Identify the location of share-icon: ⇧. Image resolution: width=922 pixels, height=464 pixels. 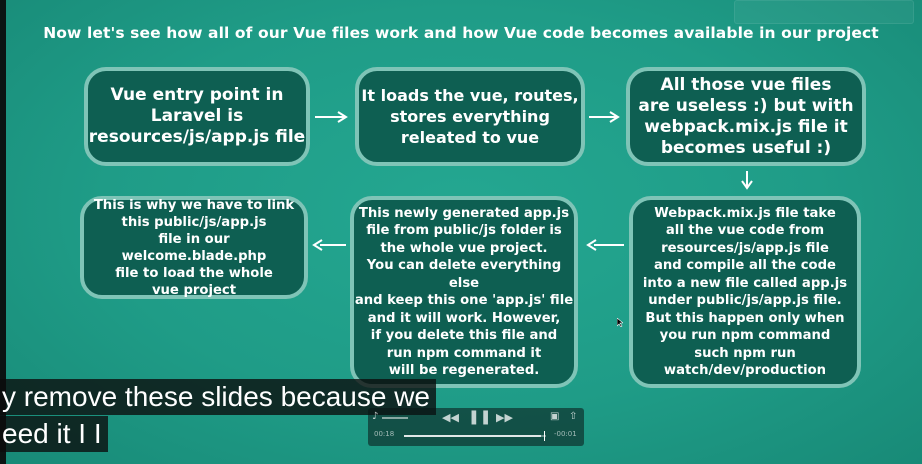
(573, 416).